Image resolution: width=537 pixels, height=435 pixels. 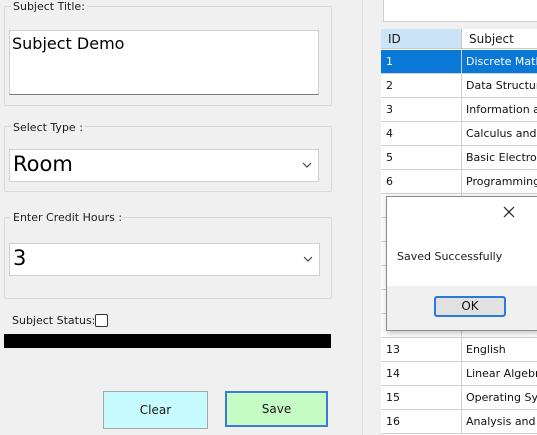 I want to click on cell-subject: Calculus and Ve, so click(x=499, y=134).